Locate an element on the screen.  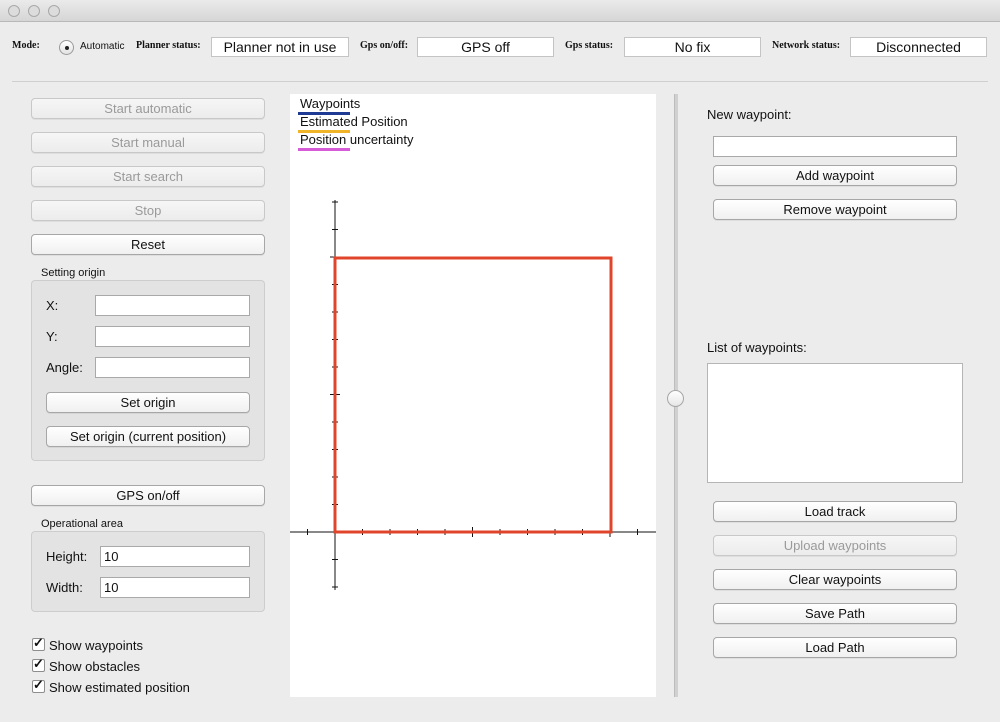
mode-label: Mode: is located at coordinates (26, 45).